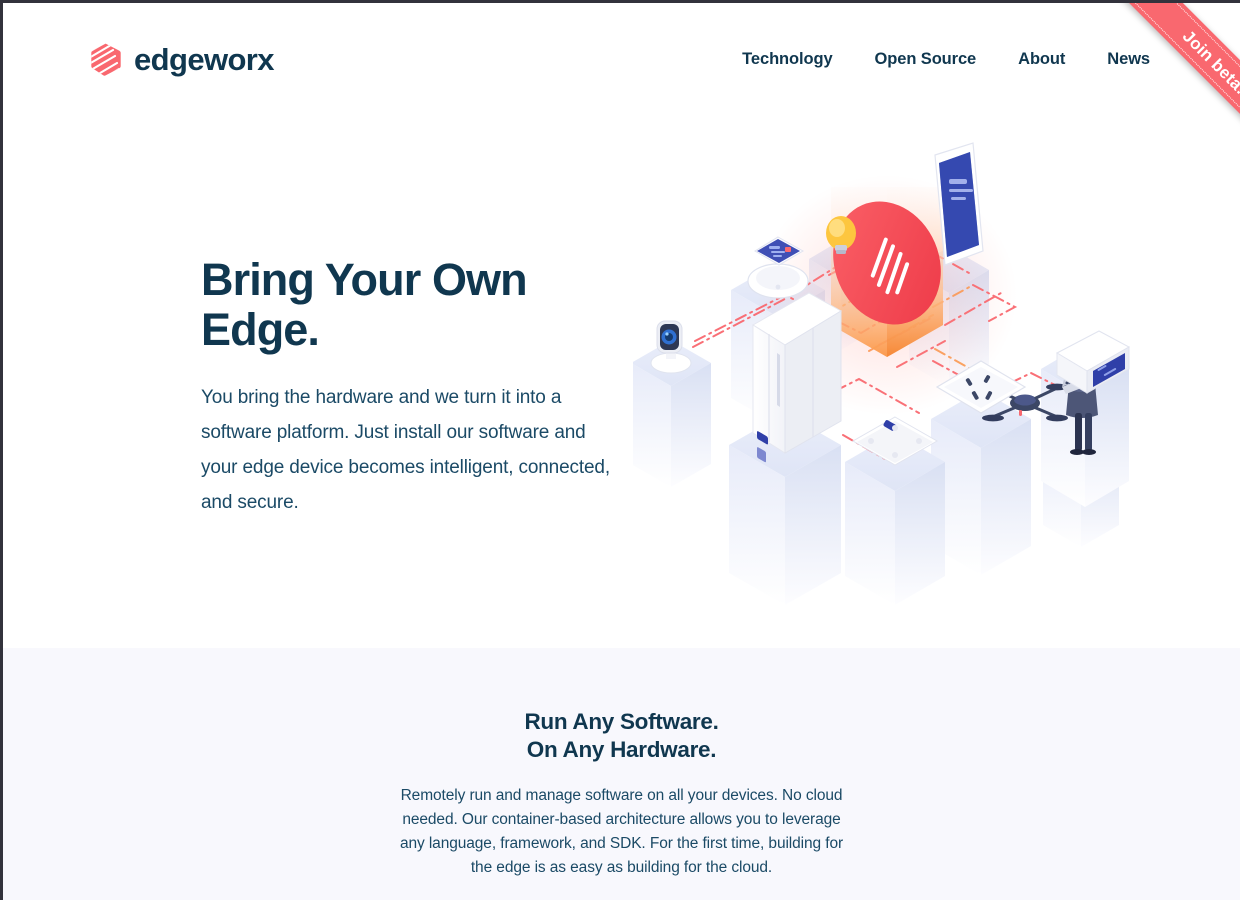 This screenshot has height=900, width=1240. What do you see at coordinates (671, 347) in the screenshot?
I see `security-camera-icon` at bounding box center [671, 347].